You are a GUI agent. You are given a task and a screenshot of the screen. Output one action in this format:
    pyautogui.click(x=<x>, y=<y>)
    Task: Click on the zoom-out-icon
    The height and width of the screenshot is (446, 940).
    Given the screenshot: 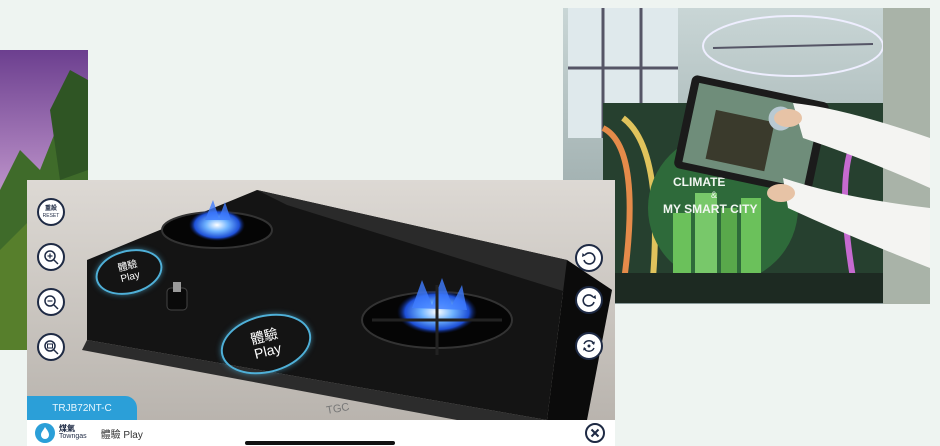 What is the action you would take?
    pyautogui.click(x=51, y=302)
    